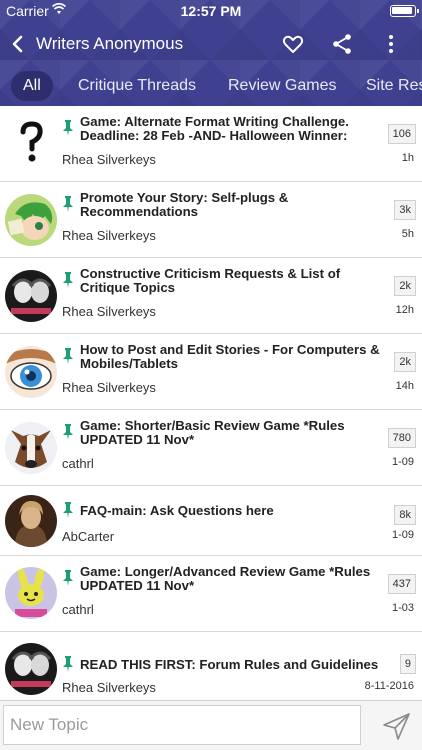 The width and height of the screenshot is (422, 750). I want to click on reply-count-badge: 780, so click(401, 438).